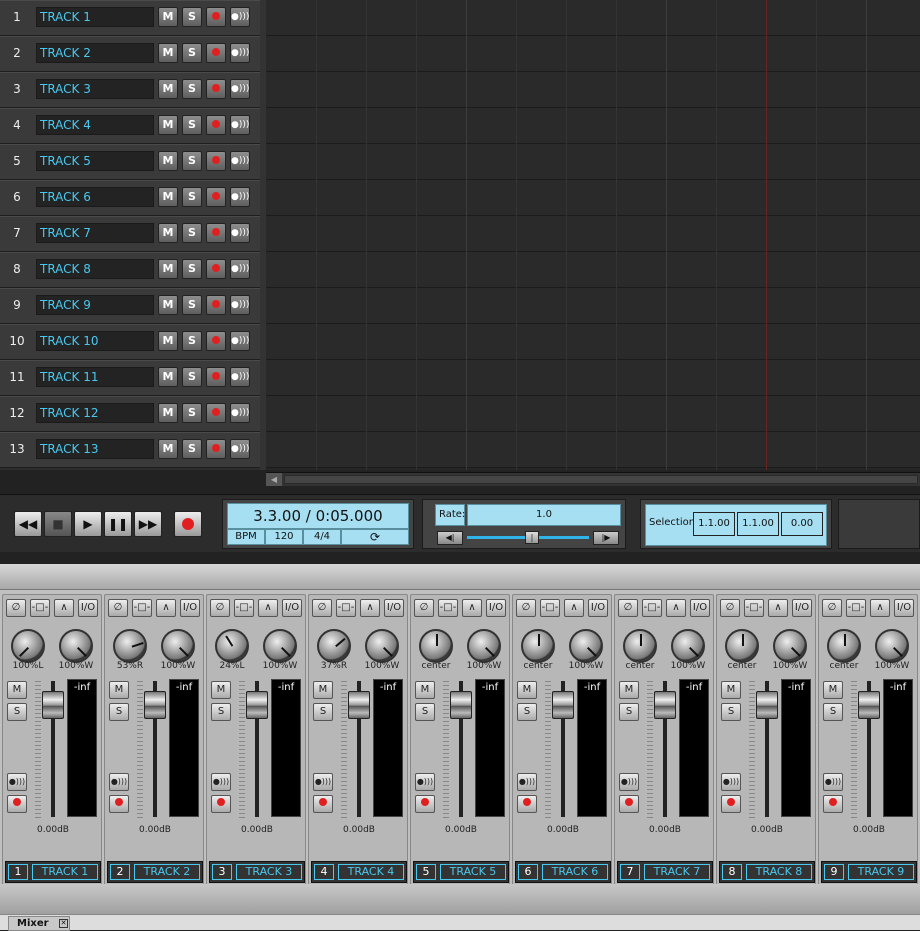 Image resolution: width=920 pixels, height=931 pixels. What do you see at coordinates (601, 479) in the screenshot?
I see `scroll-thumb` at bounding box center [601, 479].